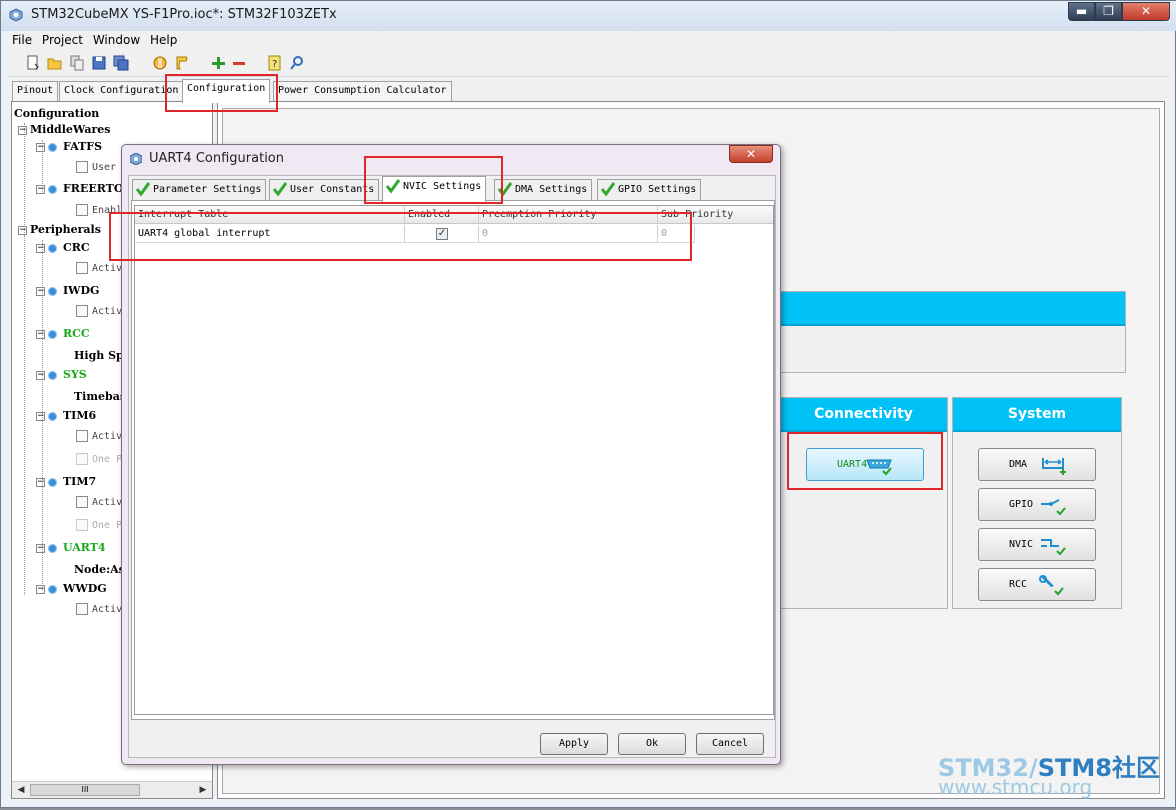 The image size is (1176, 810). I want to click on help-icon: ?, so click(275, 63).